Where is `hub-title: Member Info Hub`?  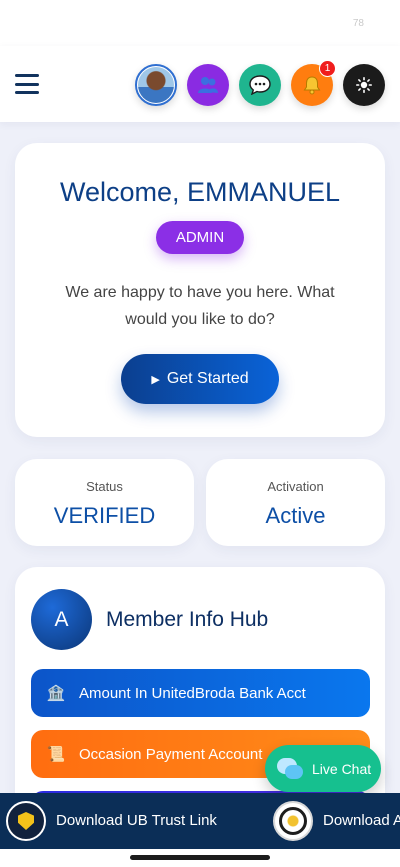 hub-title: Member Info Hub is located at coordinates (187, 619).